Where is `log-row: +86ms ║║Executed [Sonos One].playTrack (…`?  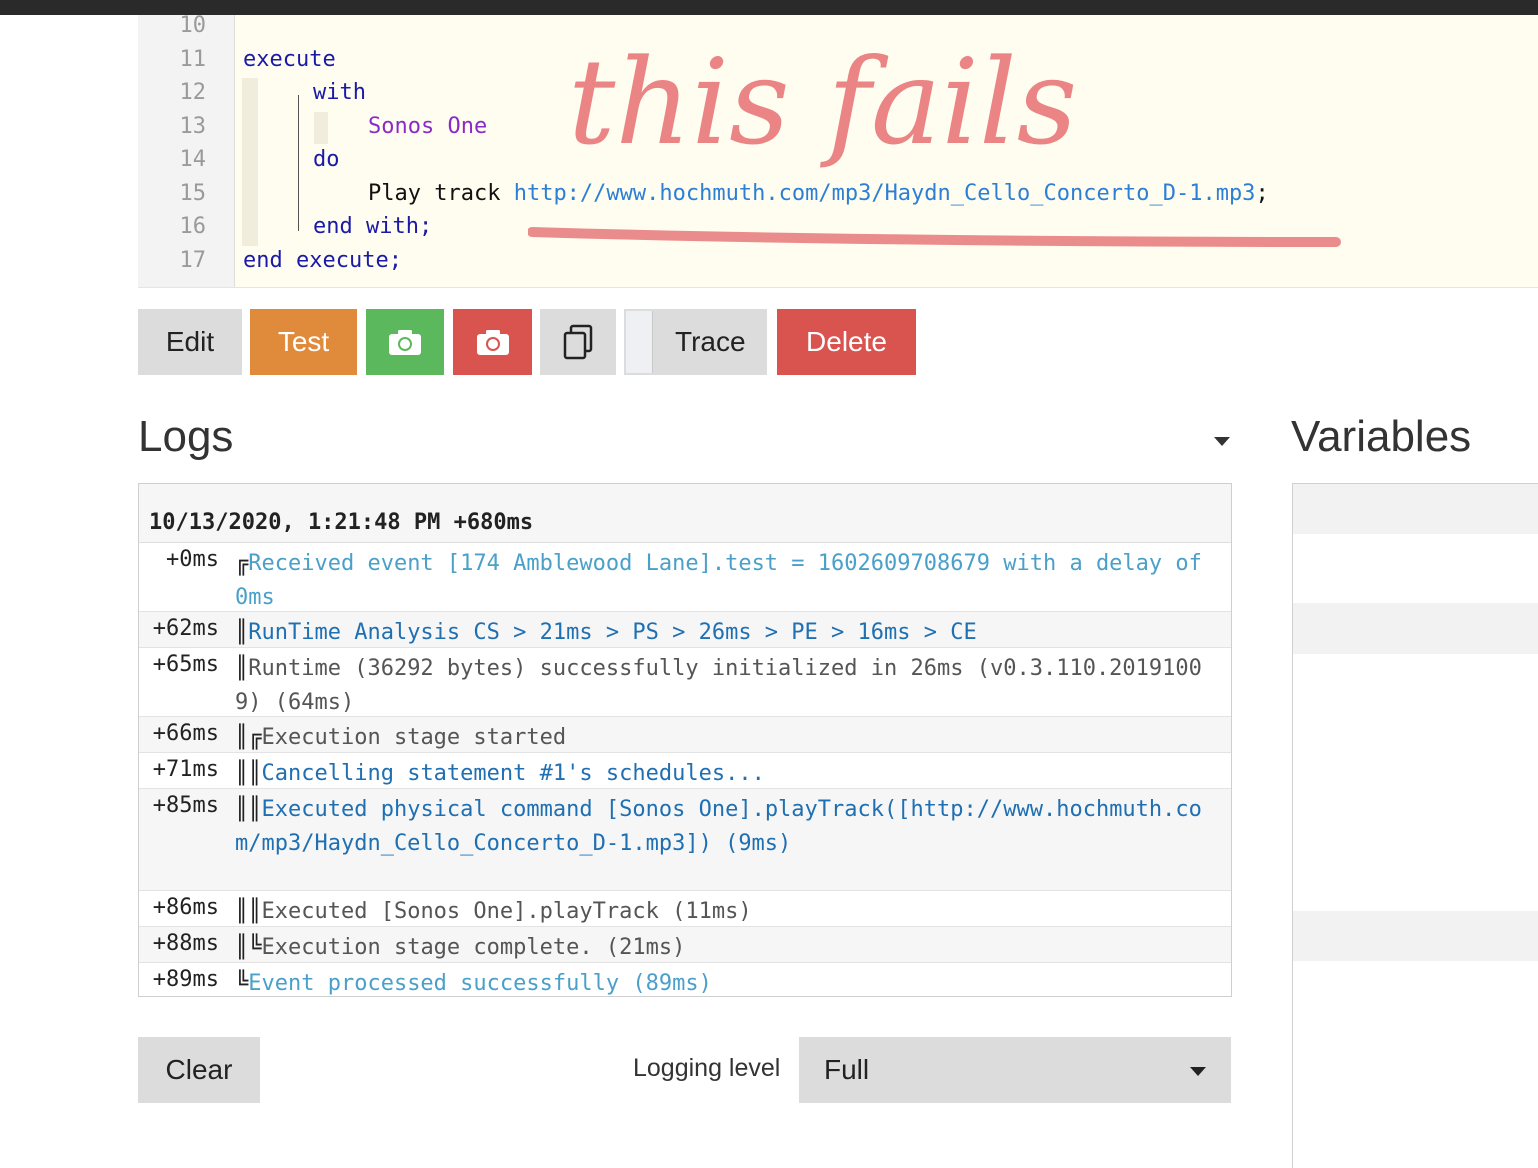
log-row: +86ms ║║Executed [Sonos One].playTrack (… is located at coordinates (685, 909).